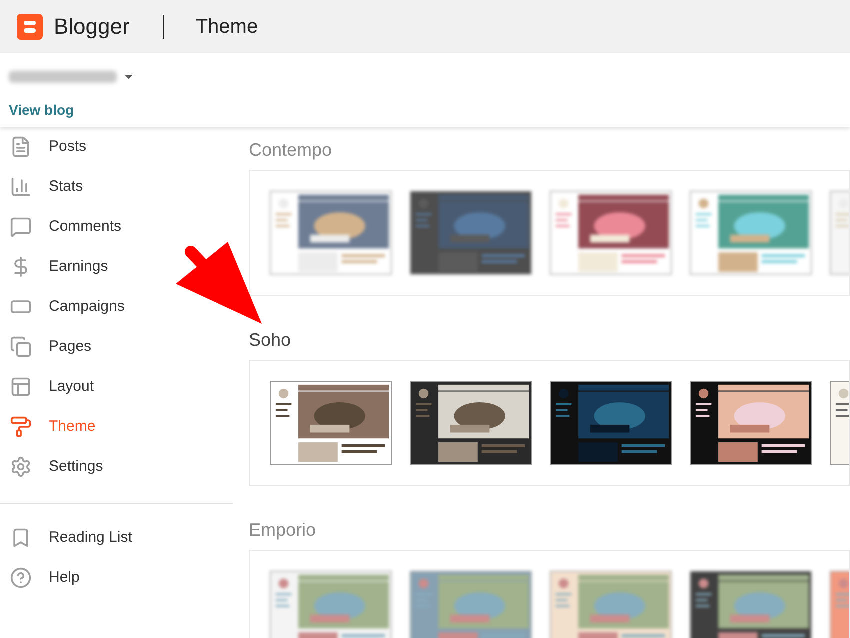  I want to click on paint-roller-icon, so click(21, 427).